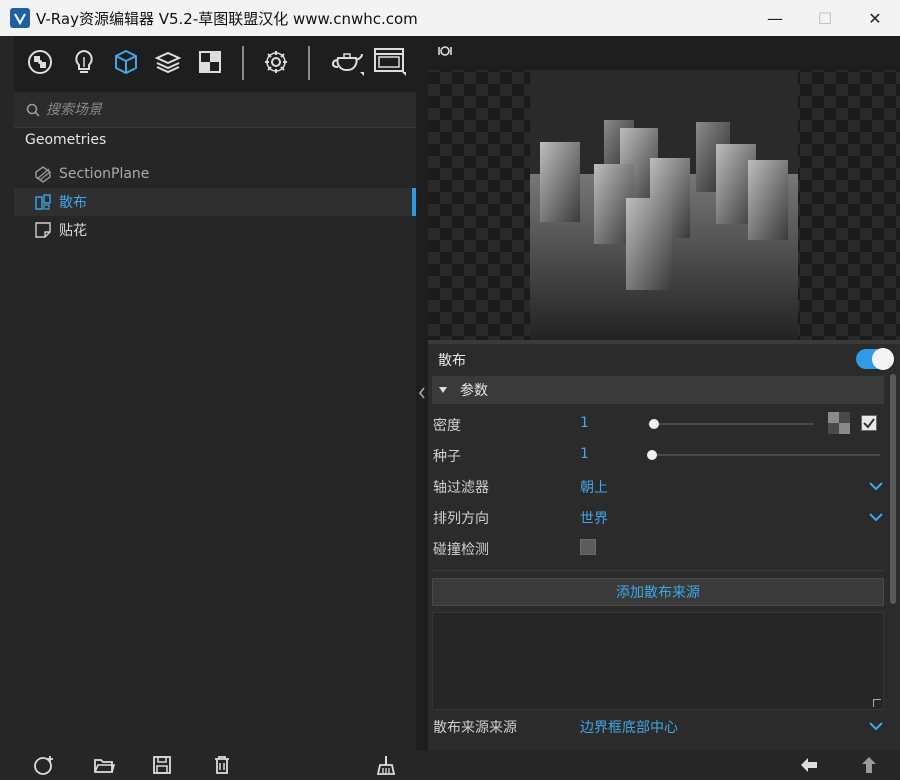 This screenshot has height=780, width=900. Describe the element at coordinates (461, 550) in the screenshot. I see `prop-label-collision: 碰撞检测` at that location.